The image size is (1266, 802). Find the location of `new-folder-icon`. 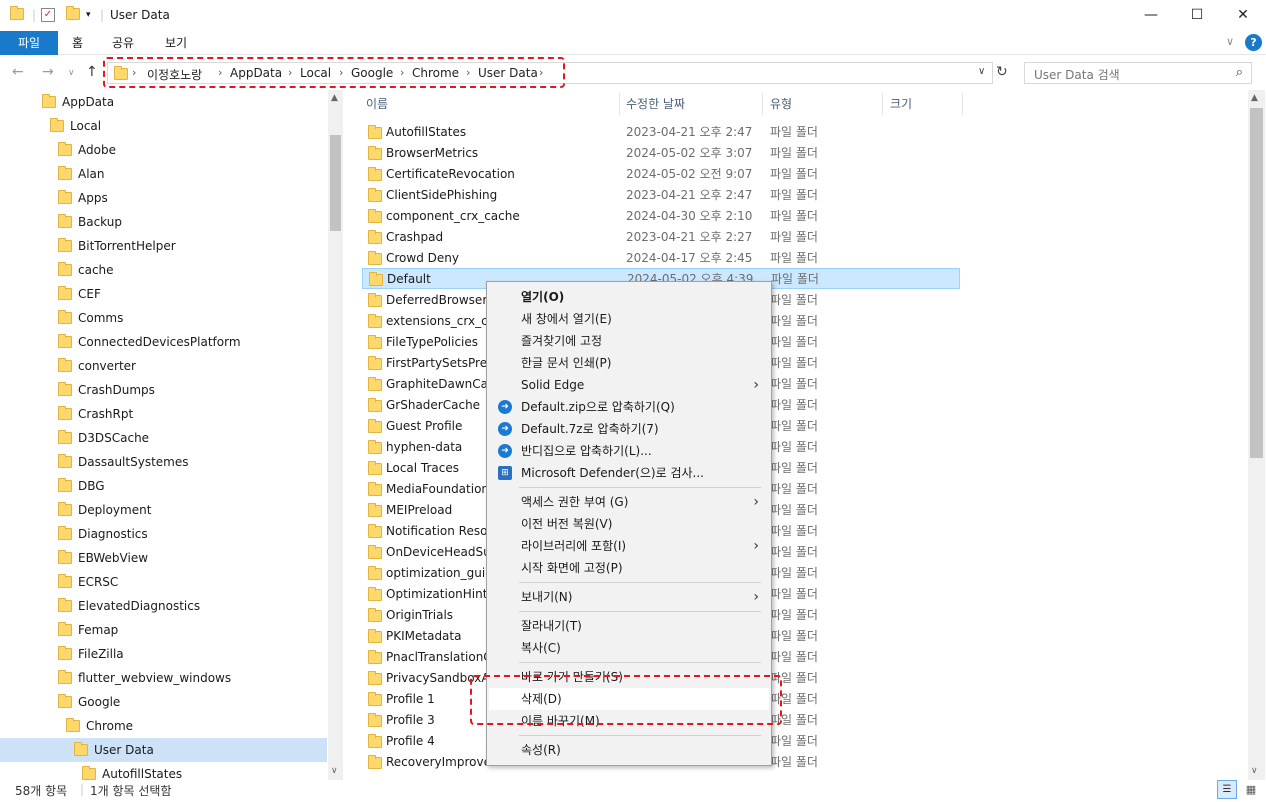

new-folder-icon is located at coordinates (73, 13).